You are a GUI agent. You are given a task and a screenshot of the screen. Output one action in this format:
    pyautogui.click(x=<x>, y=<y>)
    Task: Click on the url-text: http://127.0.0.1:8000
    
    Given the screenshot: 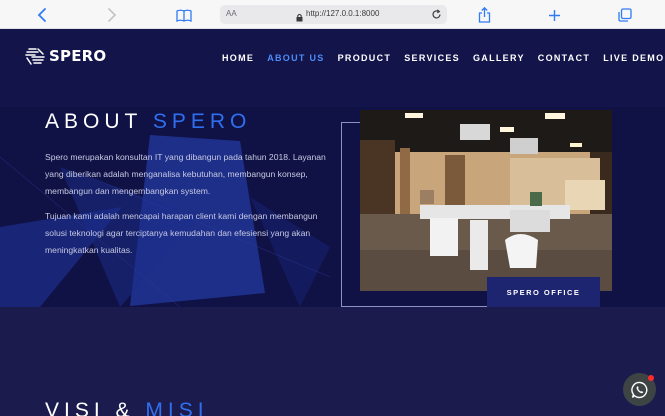 What is the action you would take?
    pyautogui.click(x=343, y=13)
    